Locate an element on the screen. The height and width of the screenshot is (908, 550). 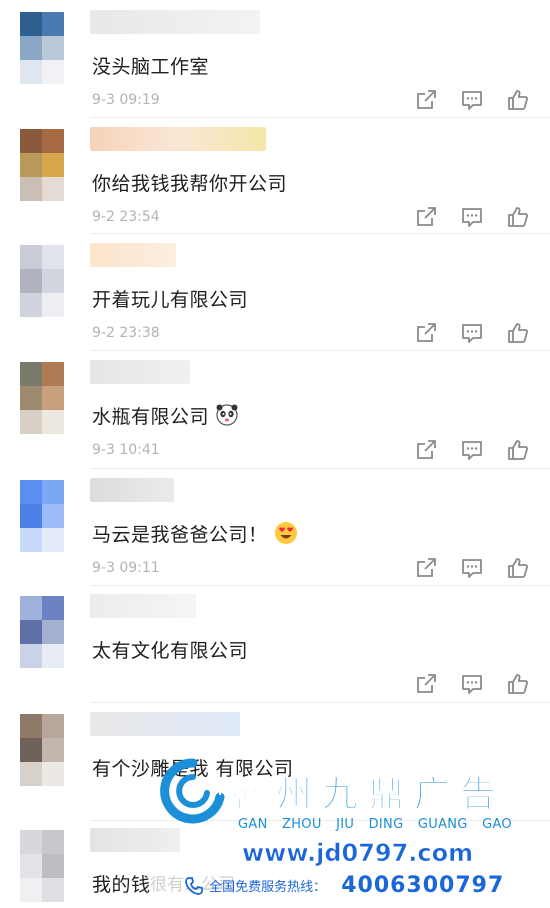
comment-item: 马云是我爸爸公司！ 9-3 09:11 is located at coordinates (275, 533).